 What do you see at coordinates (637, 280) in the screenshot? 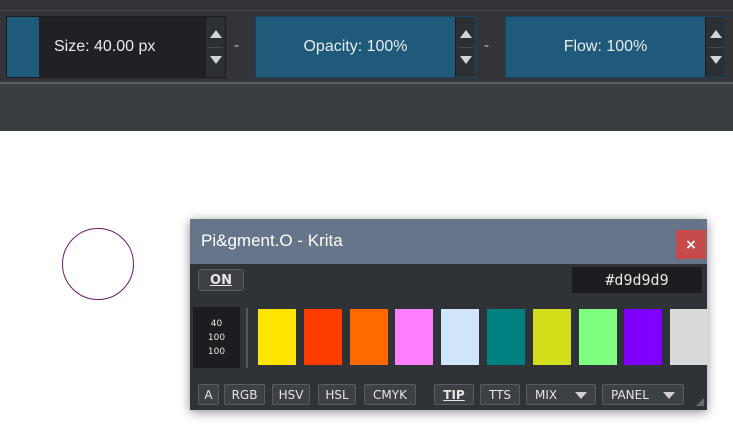
I see `hex-color-field: #d9d9d9` at bounding box center [637, 280].